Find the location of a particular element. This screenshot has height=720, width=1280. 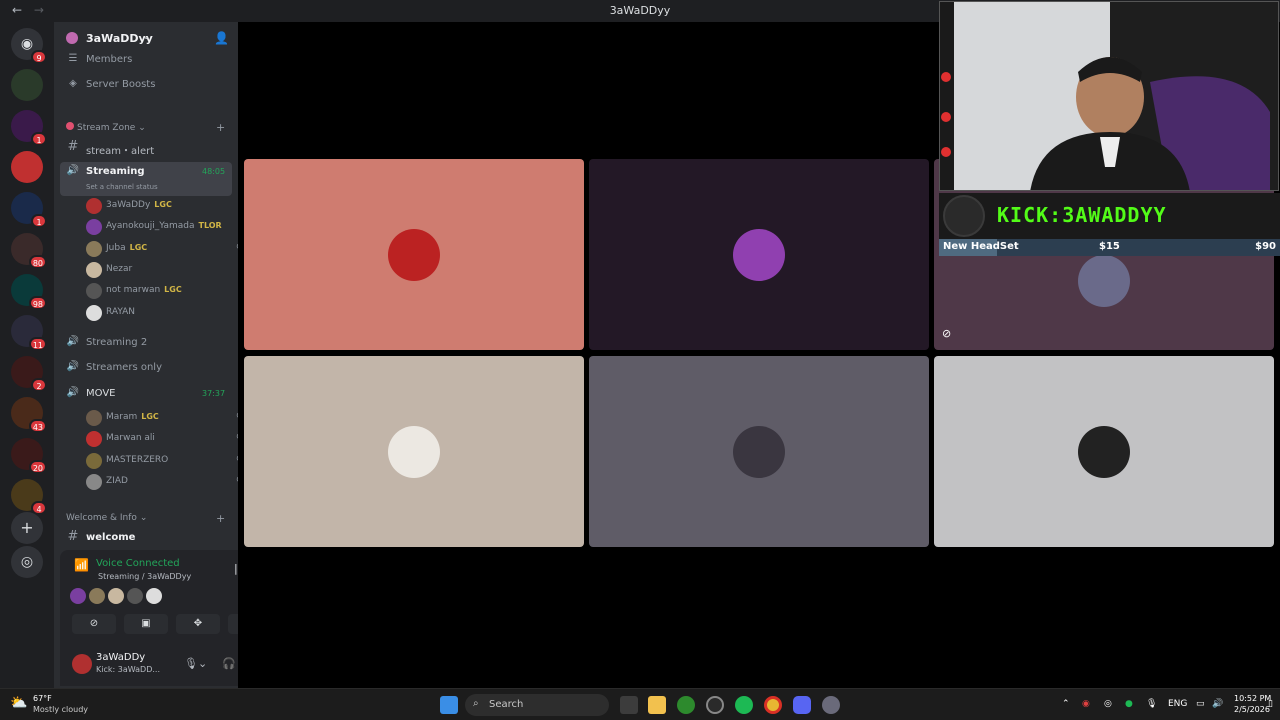

username: RAYAN is located at coordinates (120, 312).